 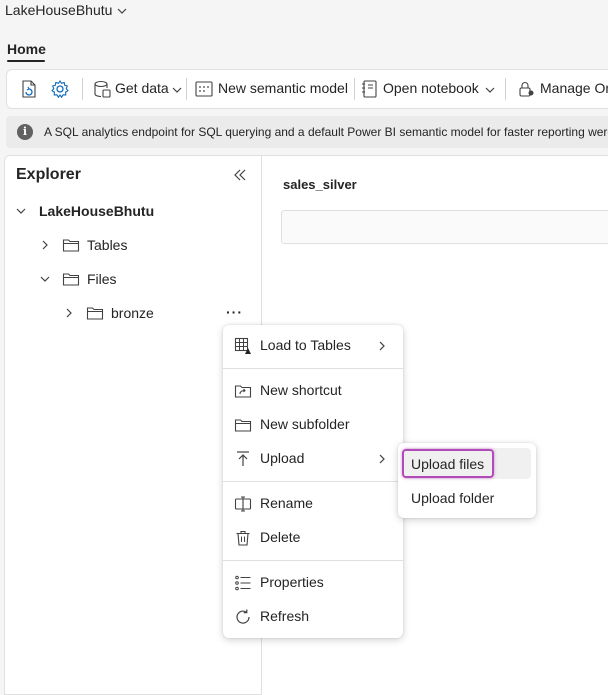 I want to click on tree-item-tables: Tables, so click(x=107, y=245).